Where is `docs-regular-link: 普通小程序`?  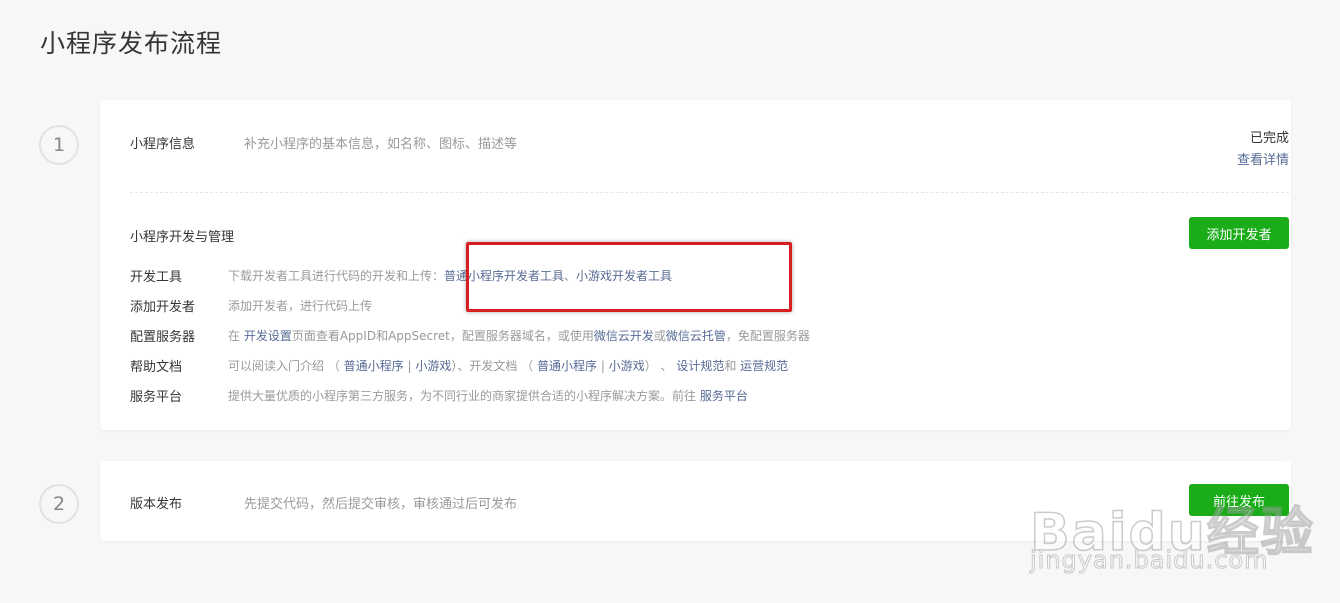 docs-regular-link: 普通小程序 is located at coordinates (567, 366).